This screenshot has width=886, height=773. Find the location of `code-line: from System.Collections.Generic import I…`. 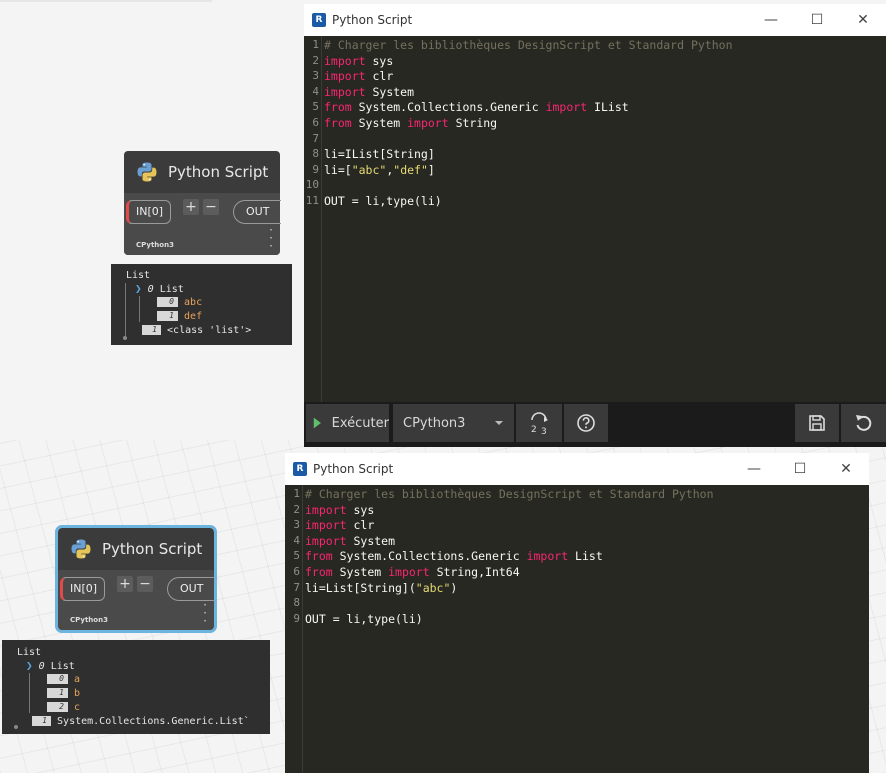

code-line: from System.Collections.Generic import I… is located at coordinates (476, 107).